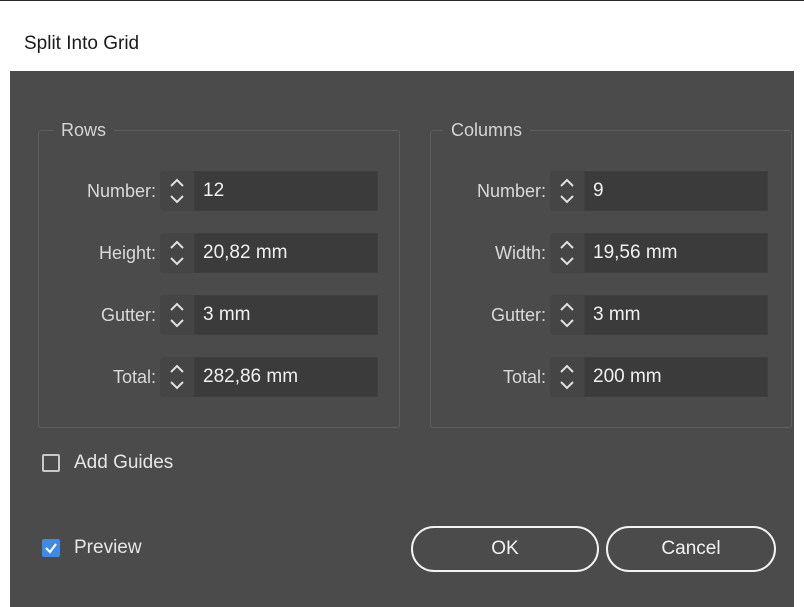  I want to click on columns-width-label: Width:, so click(520, 253).